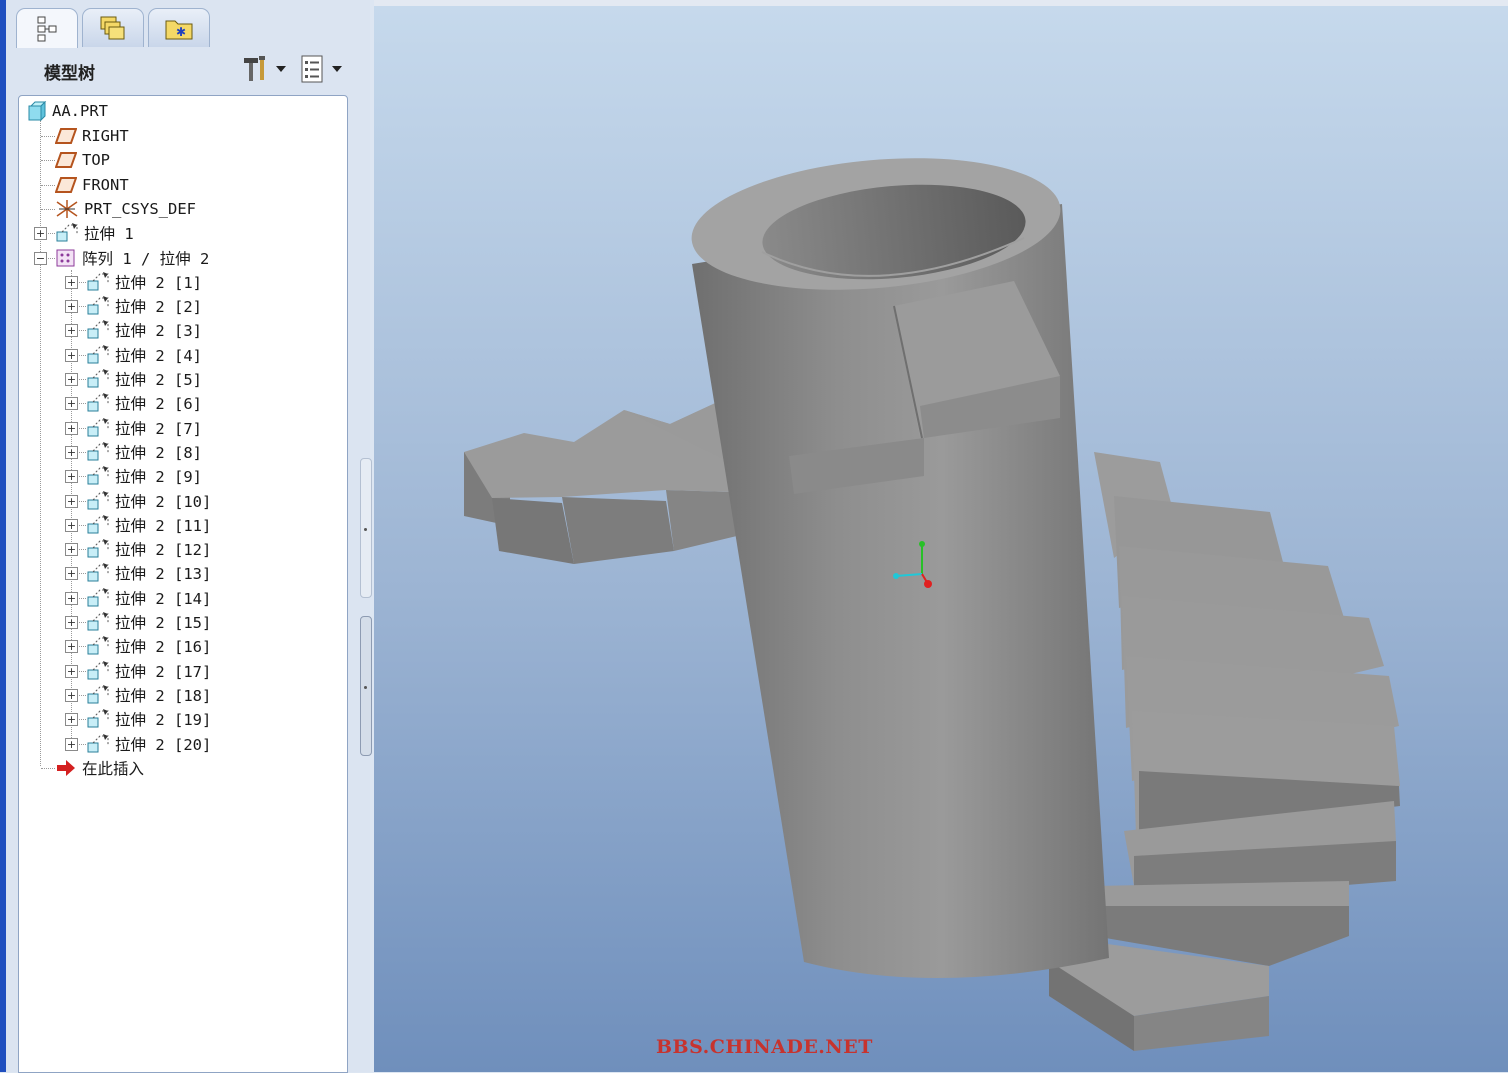 This screenshot has width=1508, height=1073. I want to click on tree-item-label: 拉伸 2 [5], so click(158, 380).